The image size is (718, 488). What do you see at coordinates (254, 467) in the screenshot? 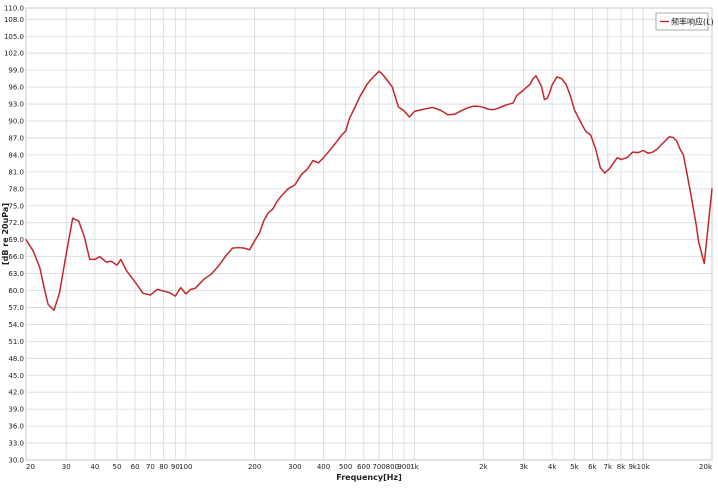
I see `x-tick-label: 200` at bounding box center [254, 467].